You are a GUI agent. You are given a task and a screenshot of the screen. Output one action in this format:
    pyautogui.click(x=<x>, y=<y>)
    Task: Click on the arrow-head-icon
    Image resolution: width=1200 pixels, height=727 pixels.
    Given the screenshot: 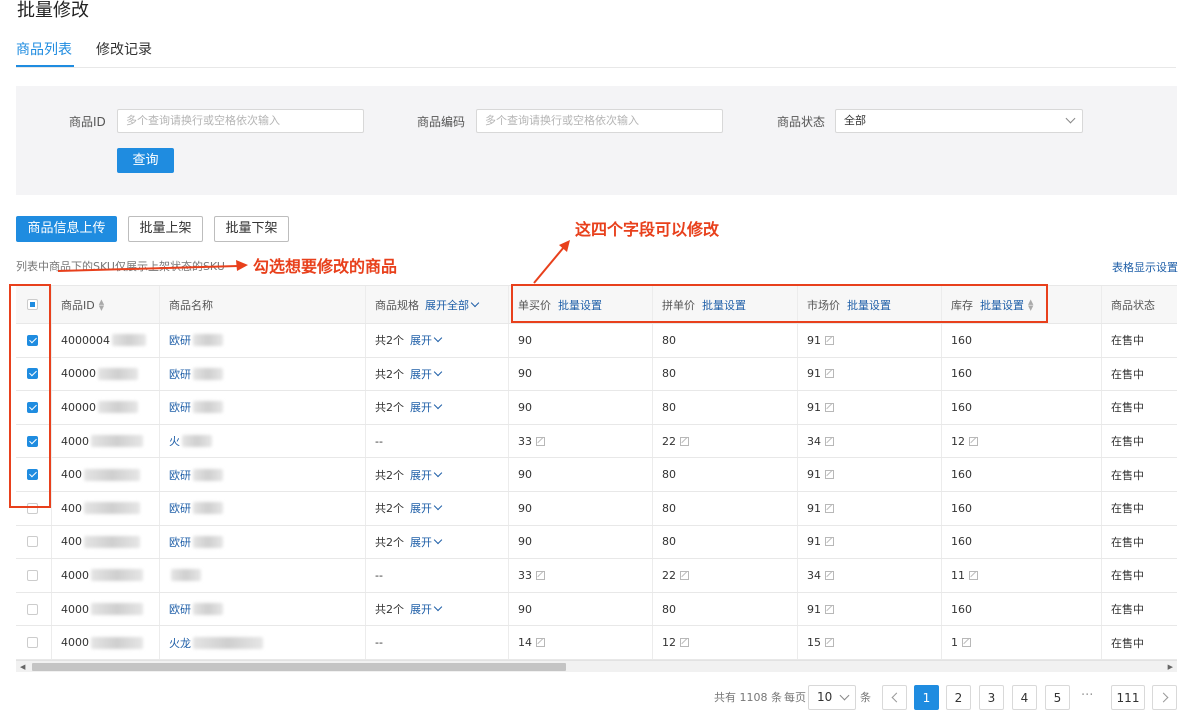 What is the action you would take?
    pyautogui.click(x=242, y=265)
    